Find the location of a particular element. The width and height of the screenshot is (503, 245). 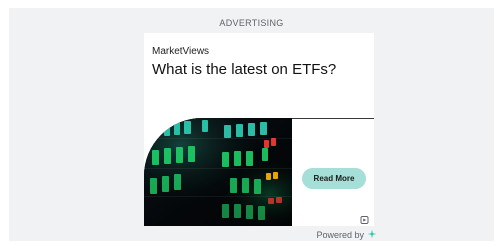

stock-ticker-board-illustration is located at coordinates (218, 172).